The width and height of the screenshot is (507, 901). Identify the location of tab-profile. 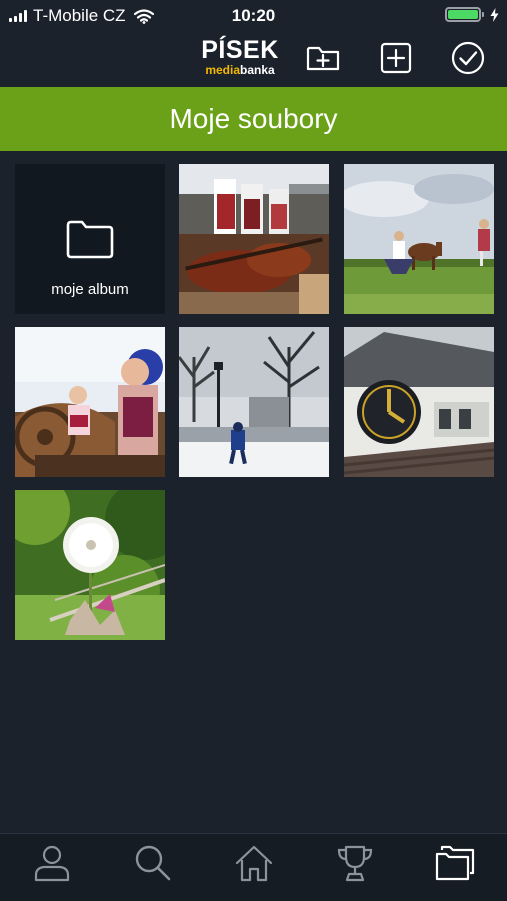
(52, 863).